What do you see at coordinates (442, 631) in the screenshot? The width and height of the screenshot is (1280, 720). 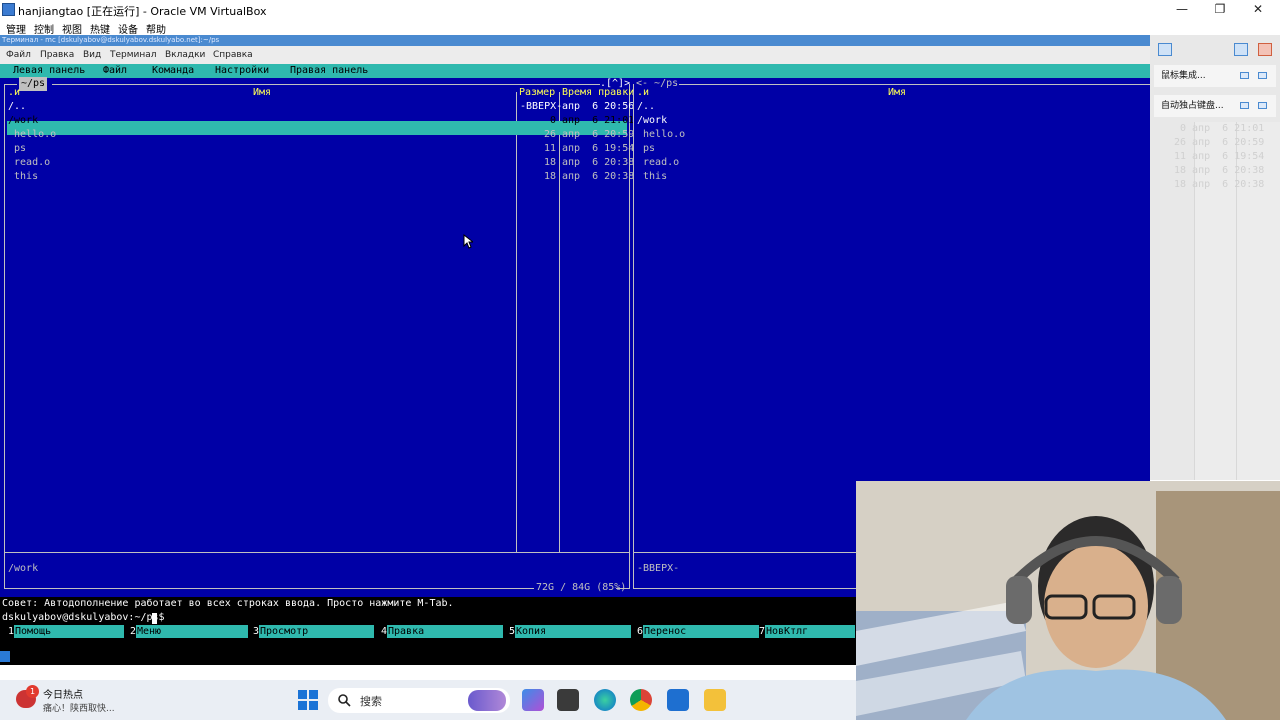 I see `fkey-4: 4Правка` at bounding box center [442, 631].